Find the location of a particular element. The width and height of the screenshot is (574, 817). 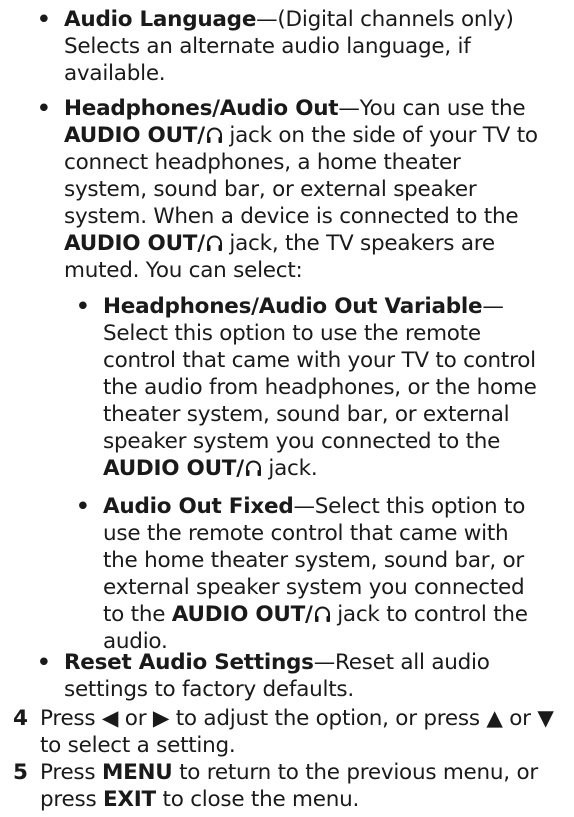

step-number: 5 is located at coordinates (20, 772).